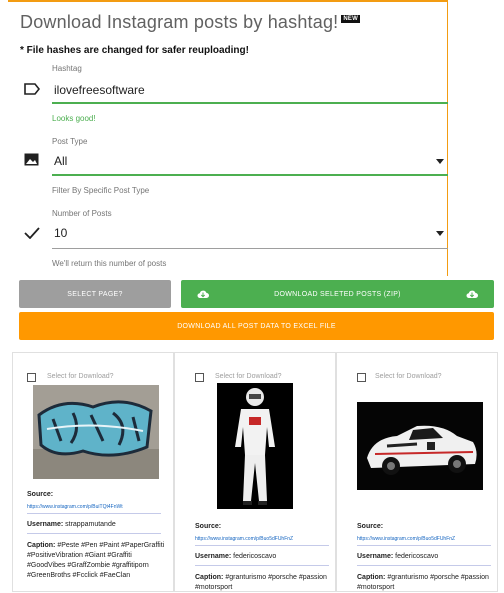 This screenshot has width=504, height=593. I want to click on num-posts-label: Number of Posts, so click(82, 213).